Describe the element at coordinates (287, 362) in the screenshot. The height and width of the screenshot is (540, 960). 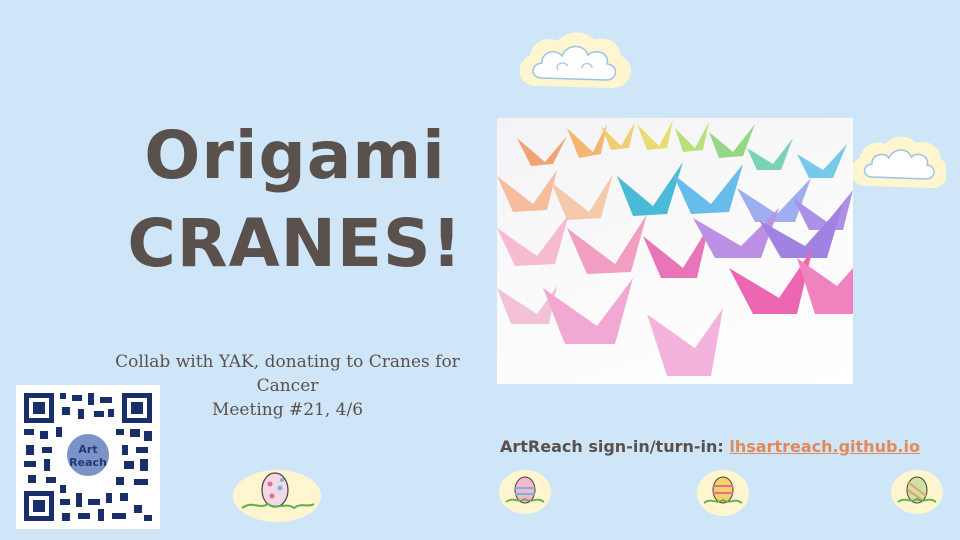
I see `subtitle-line-1: Collab with YAK, donating to Cranes for` at that location.